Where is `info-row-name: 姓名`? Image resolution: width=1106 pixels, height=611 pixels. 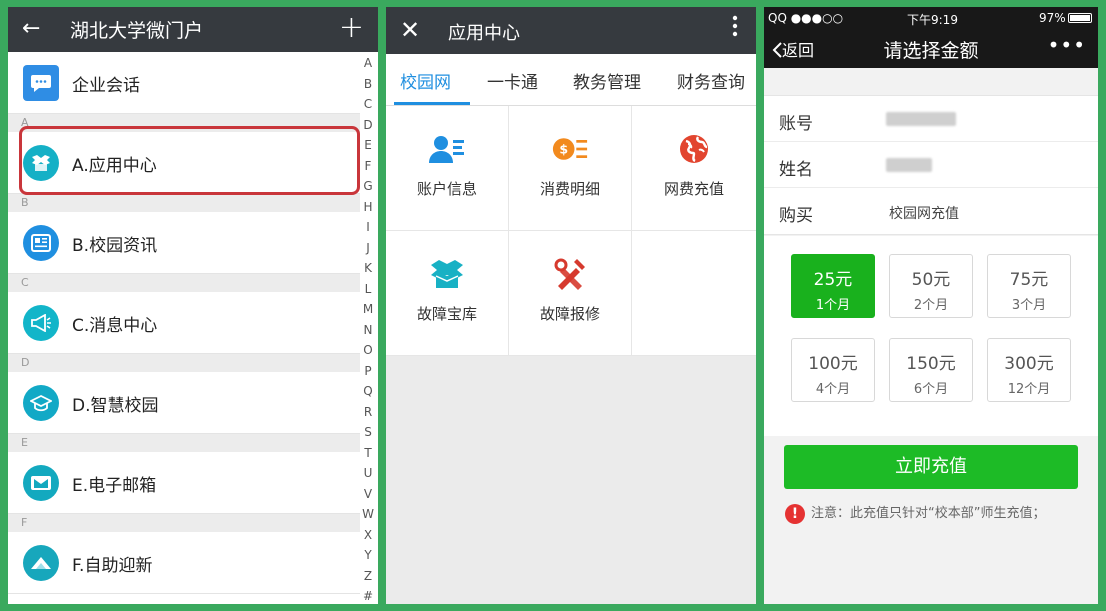 info-row-name: 姓名 is located at coordinates (931, 165).